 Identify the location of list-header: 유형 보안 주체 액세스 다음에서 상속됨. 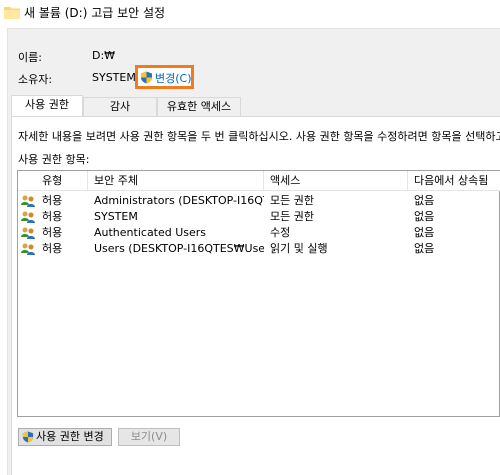
(259, 181).